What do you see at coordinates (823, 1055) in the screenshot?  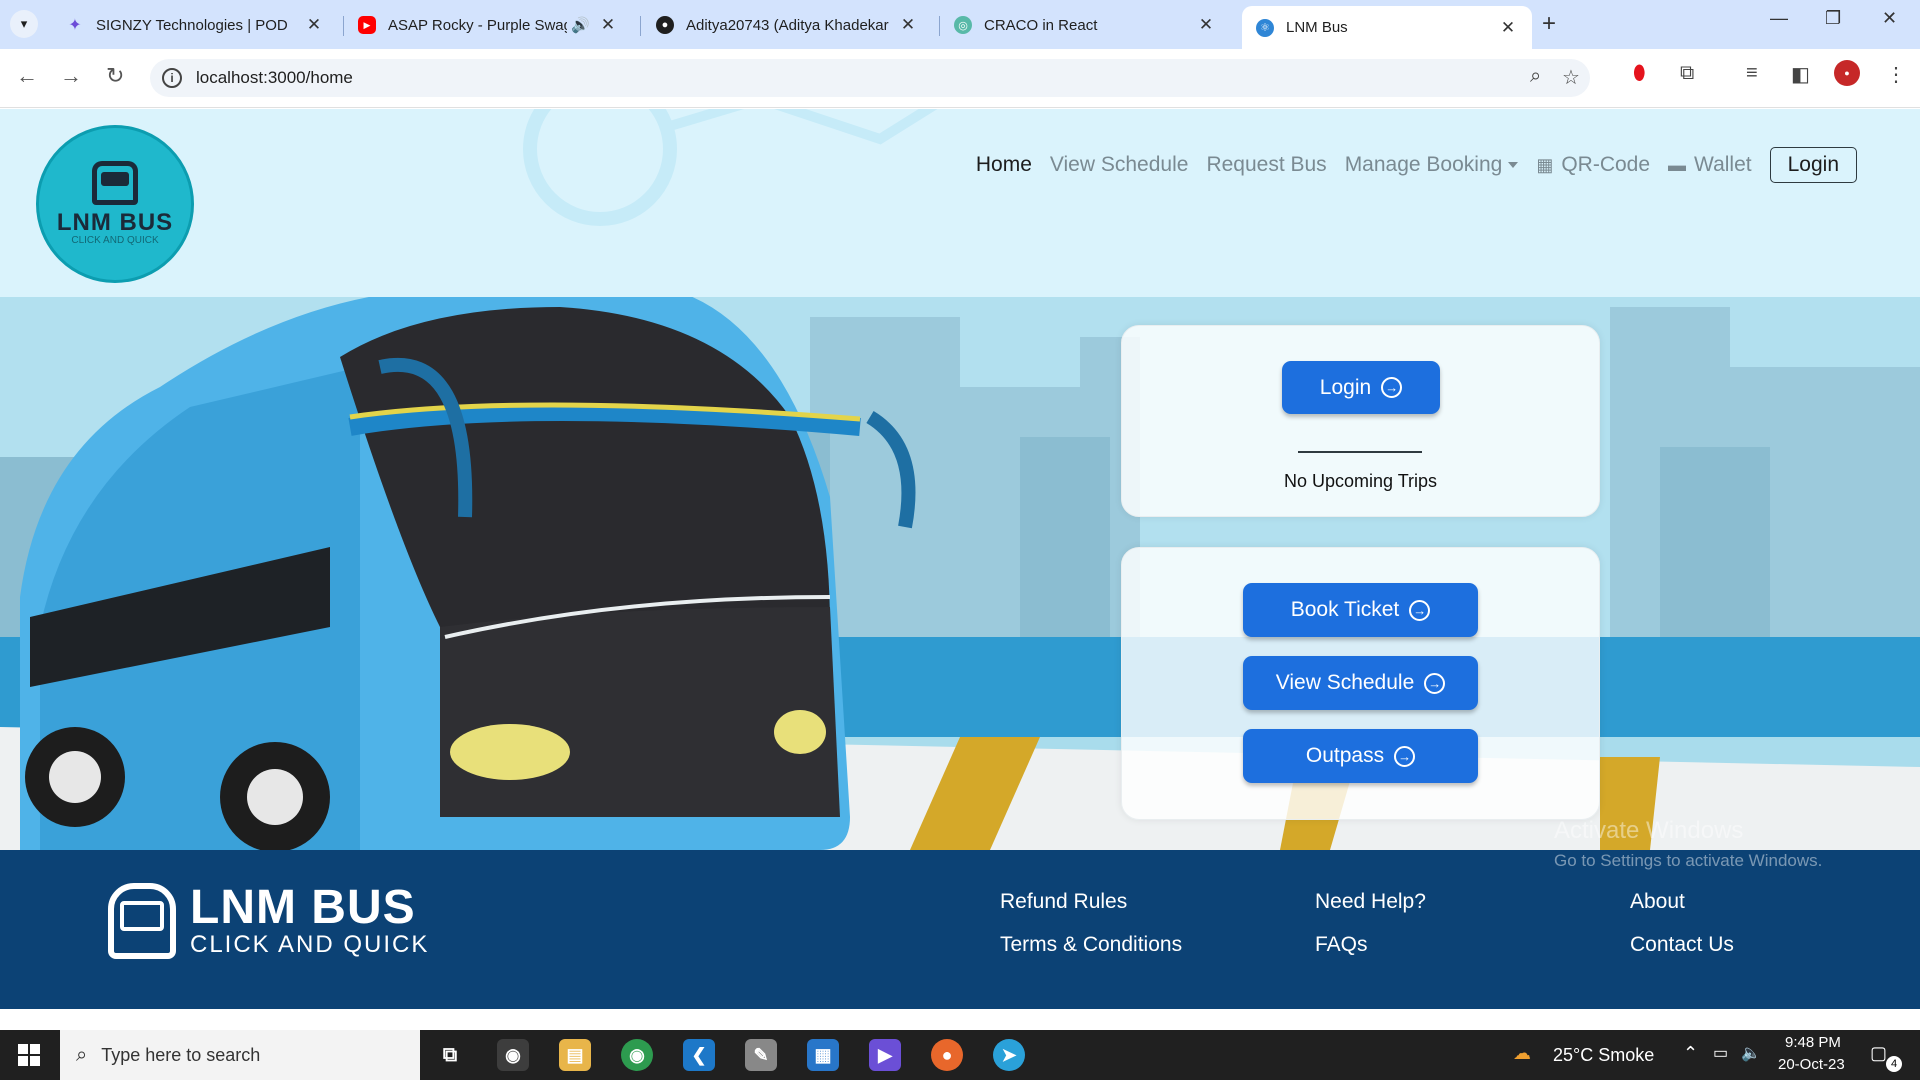 I see `calculator-icon: ▦` at bounding box center [823, 1055].